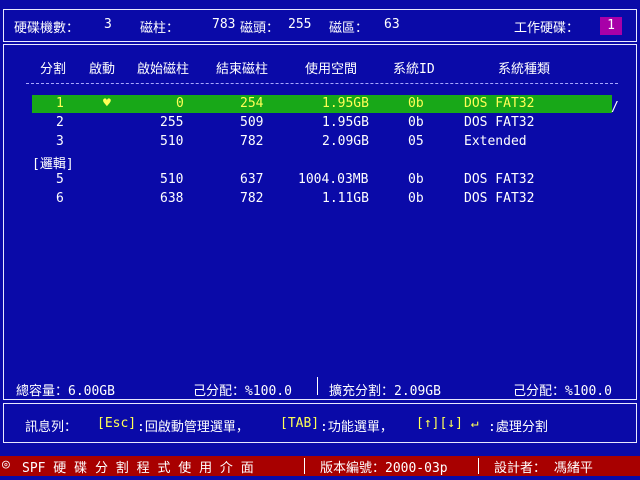 The image size is (640, 480). What do you see at coordinates (349, 28) in the screenshot?
I see `sectors-label: 磁區：` at bounding box center [349, 28].